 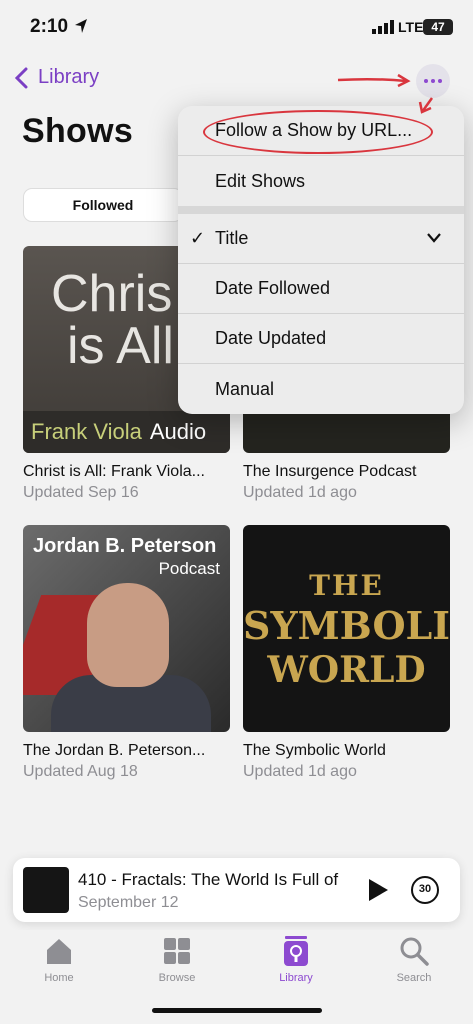 I want to click on menu-item-label: Manual, so click(x=245, y=388).